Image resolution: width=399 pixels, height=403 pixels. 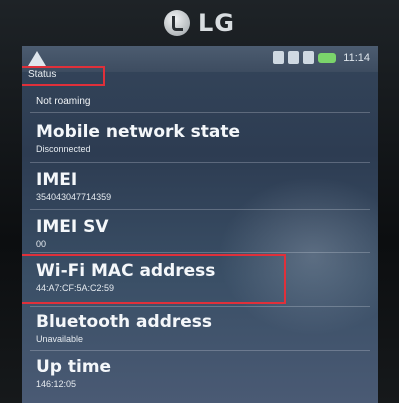 I want to click on title-highlight-box, so click(x=63, y=76).